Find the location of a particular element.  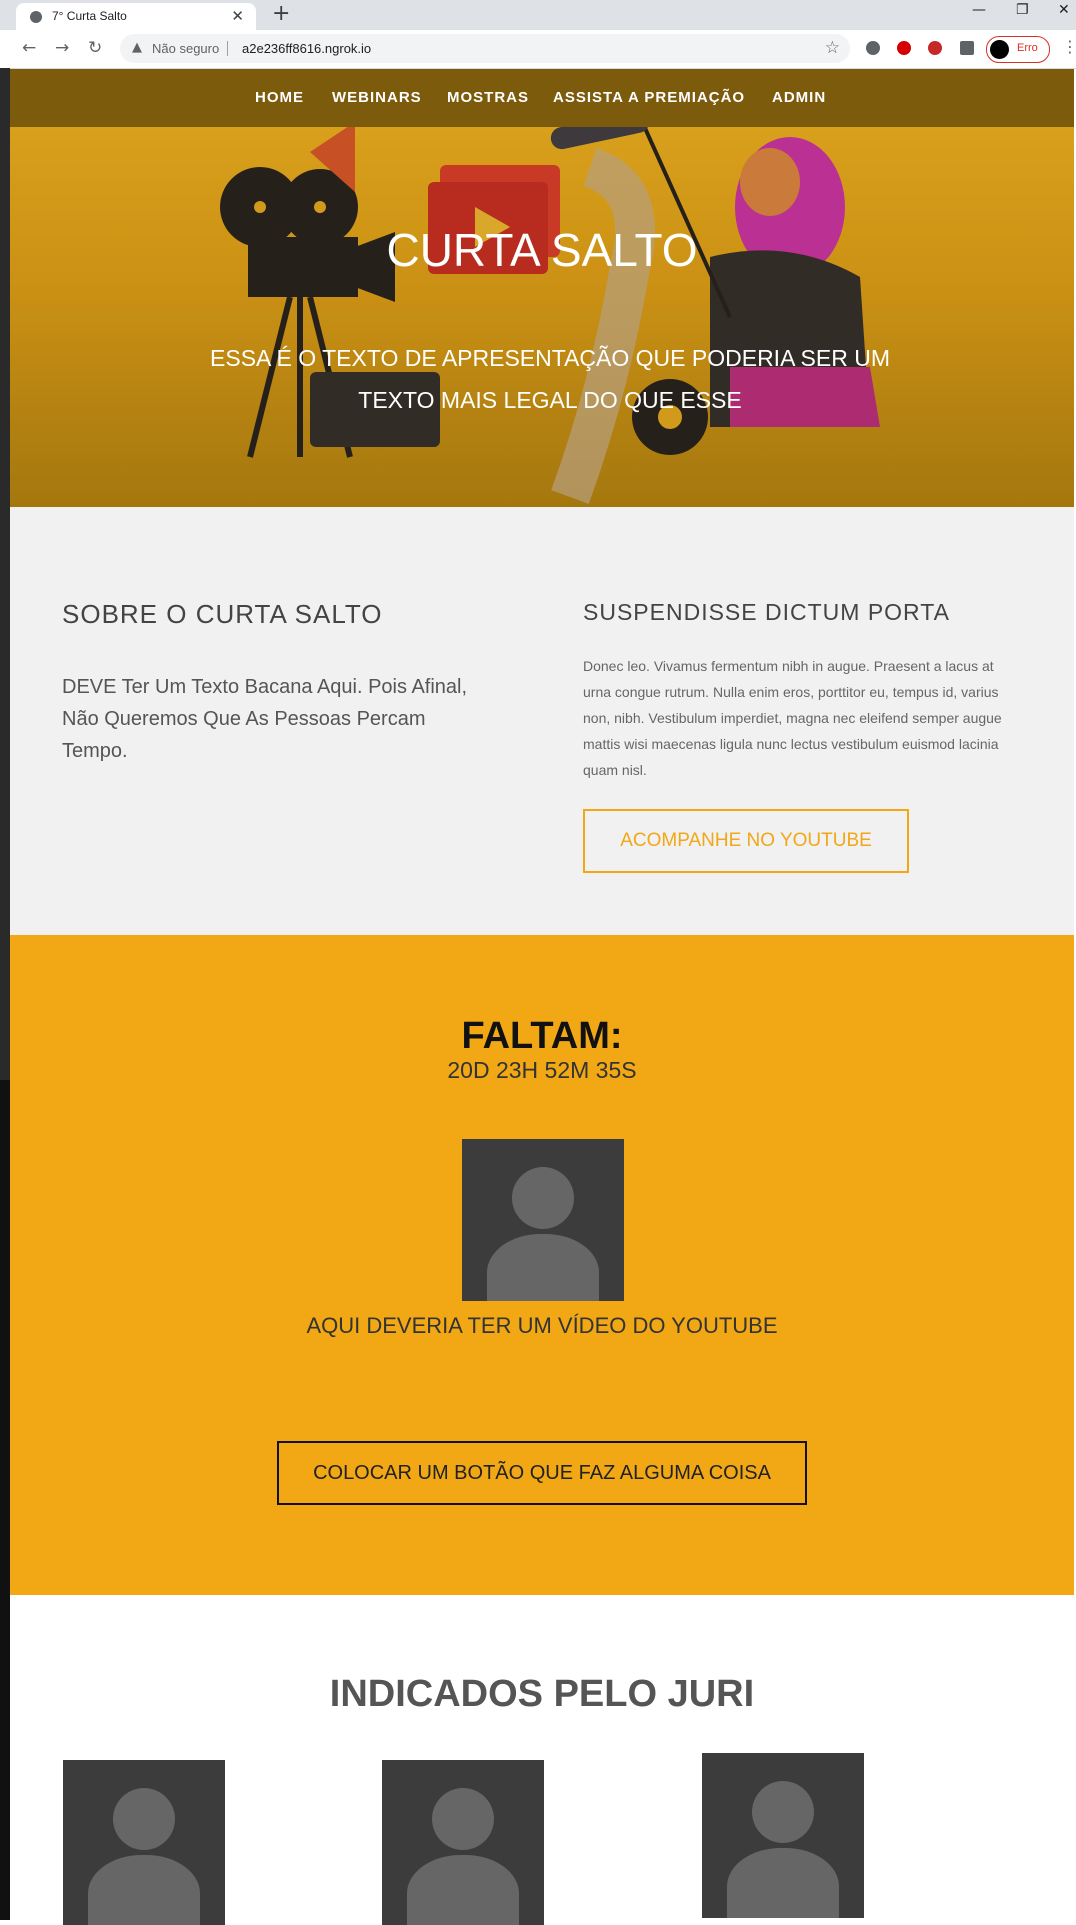

bookmark-star-icon: ☆ is located at coordinates (832, 48).